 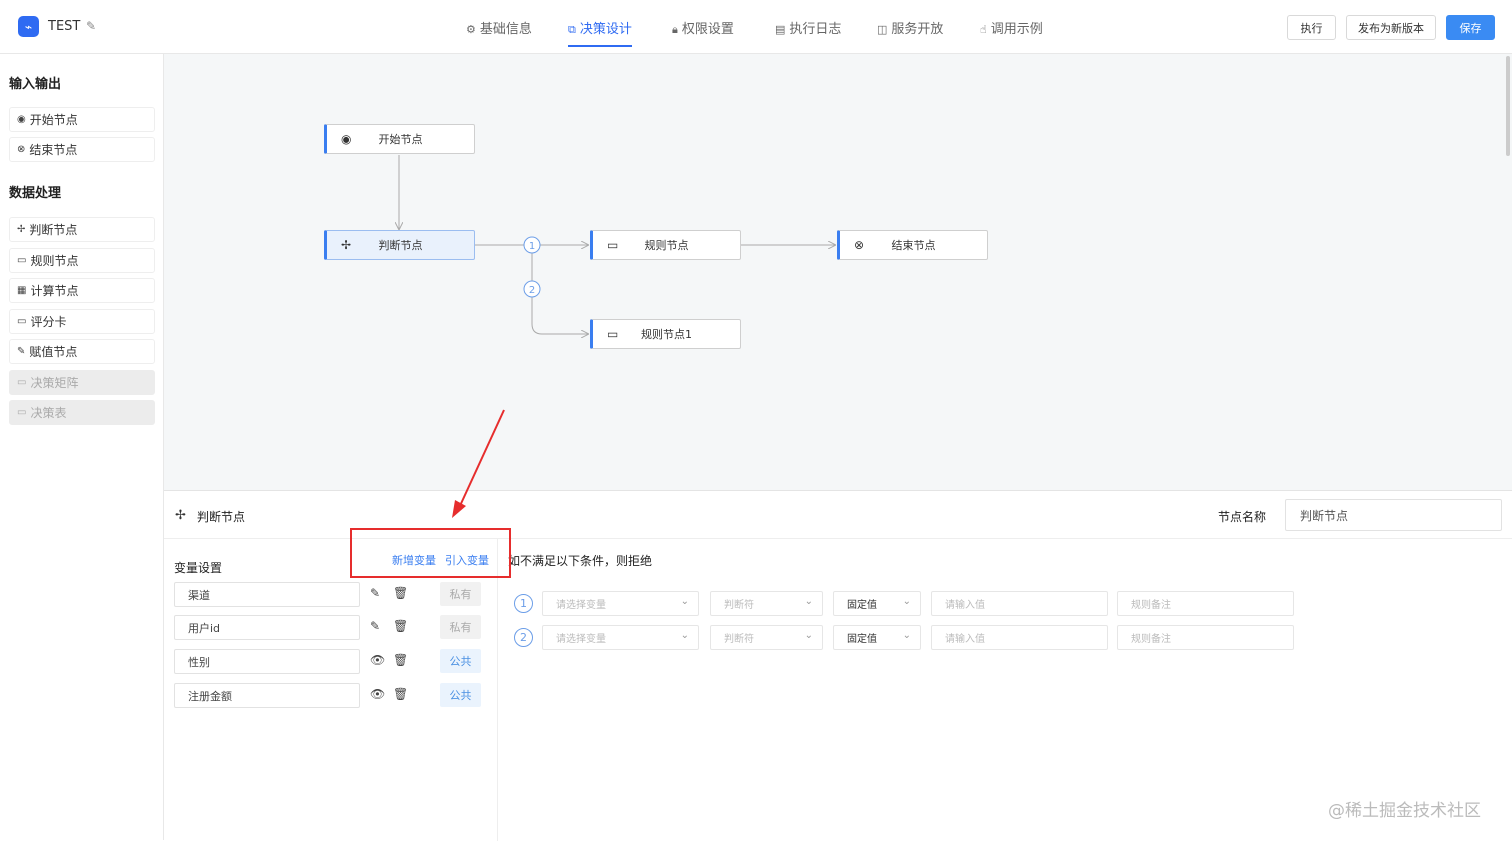 I want to click on variable-row: 性别 👁︎ 🗑︎ 公共, so click(x=331, y=661).